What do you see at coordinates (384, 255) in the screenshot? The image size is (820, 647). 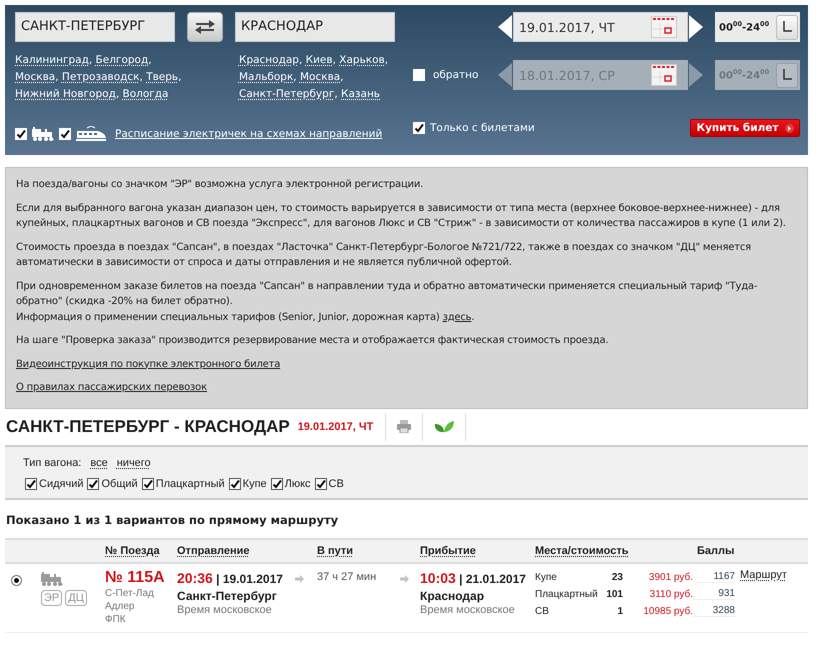 I see `info-text: Стоимость проезда в поездах "Сапсан", в поездах "Ласточка" Санкт-Петербург-Бологое №721/722, также в поездах со значком "ДЦ" меняется автоматически в зависимости от спроса и даты отправления и не является публичной офертой.` at bounding box center [384, 255].